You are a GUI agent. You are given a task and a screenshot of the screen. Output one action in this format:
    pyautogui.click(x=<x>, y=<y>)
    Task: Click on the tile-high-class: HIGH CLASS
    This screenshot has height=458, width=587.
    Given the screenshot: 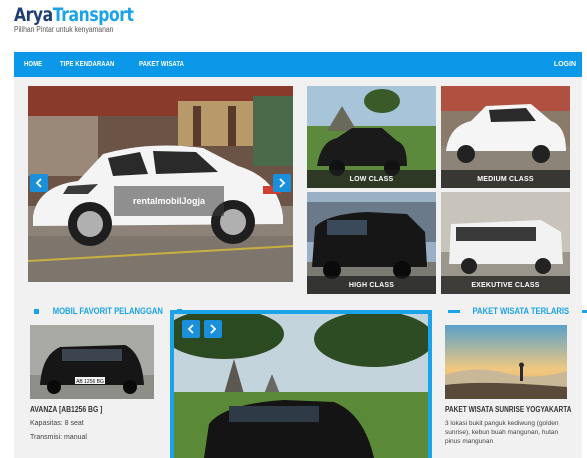 What is the action you would take?
    pyautogui.click(x=371, y=243)
    